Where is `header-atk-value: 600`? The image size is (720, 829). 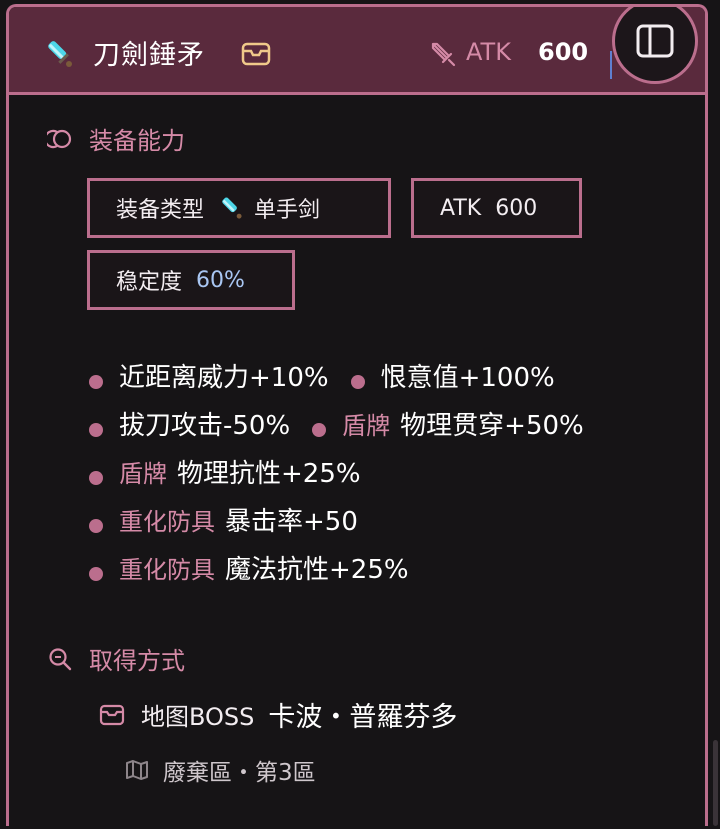 header-atk-value: 600 is located at coordinates (563, 52).